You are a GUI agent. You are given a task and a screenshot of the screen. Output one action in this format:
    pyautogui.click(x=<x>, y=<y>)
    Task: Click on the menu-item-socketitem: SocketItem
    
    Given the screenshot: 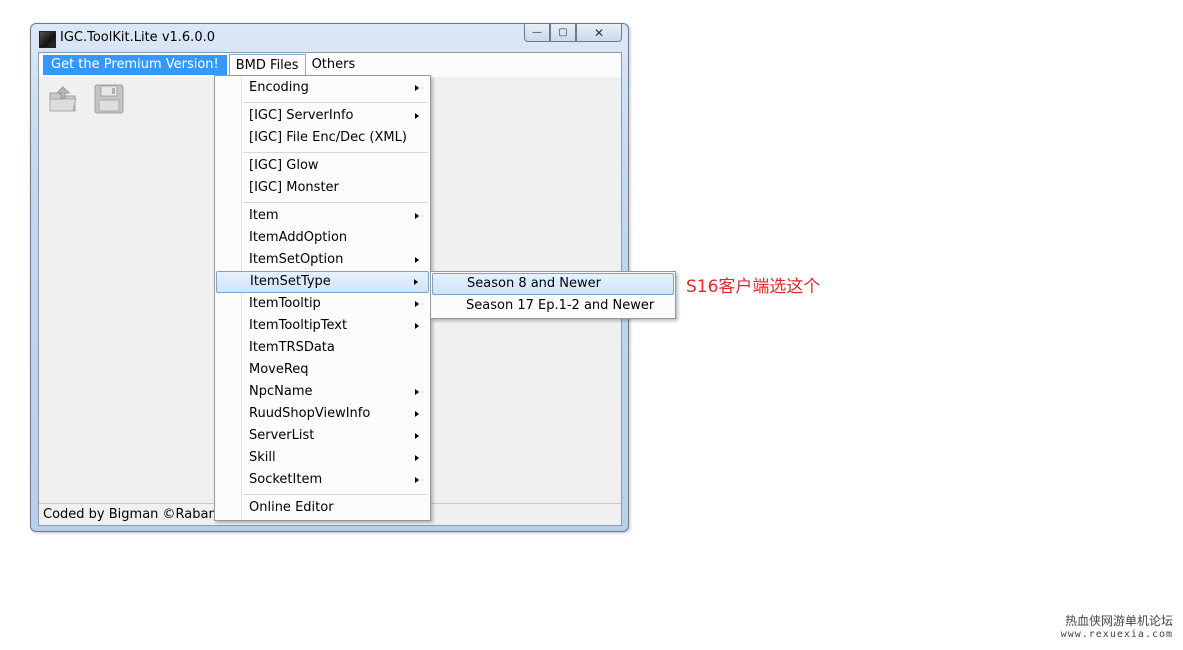 What is the action you would take?
    pyautogui.click(x=322, y=480)
    